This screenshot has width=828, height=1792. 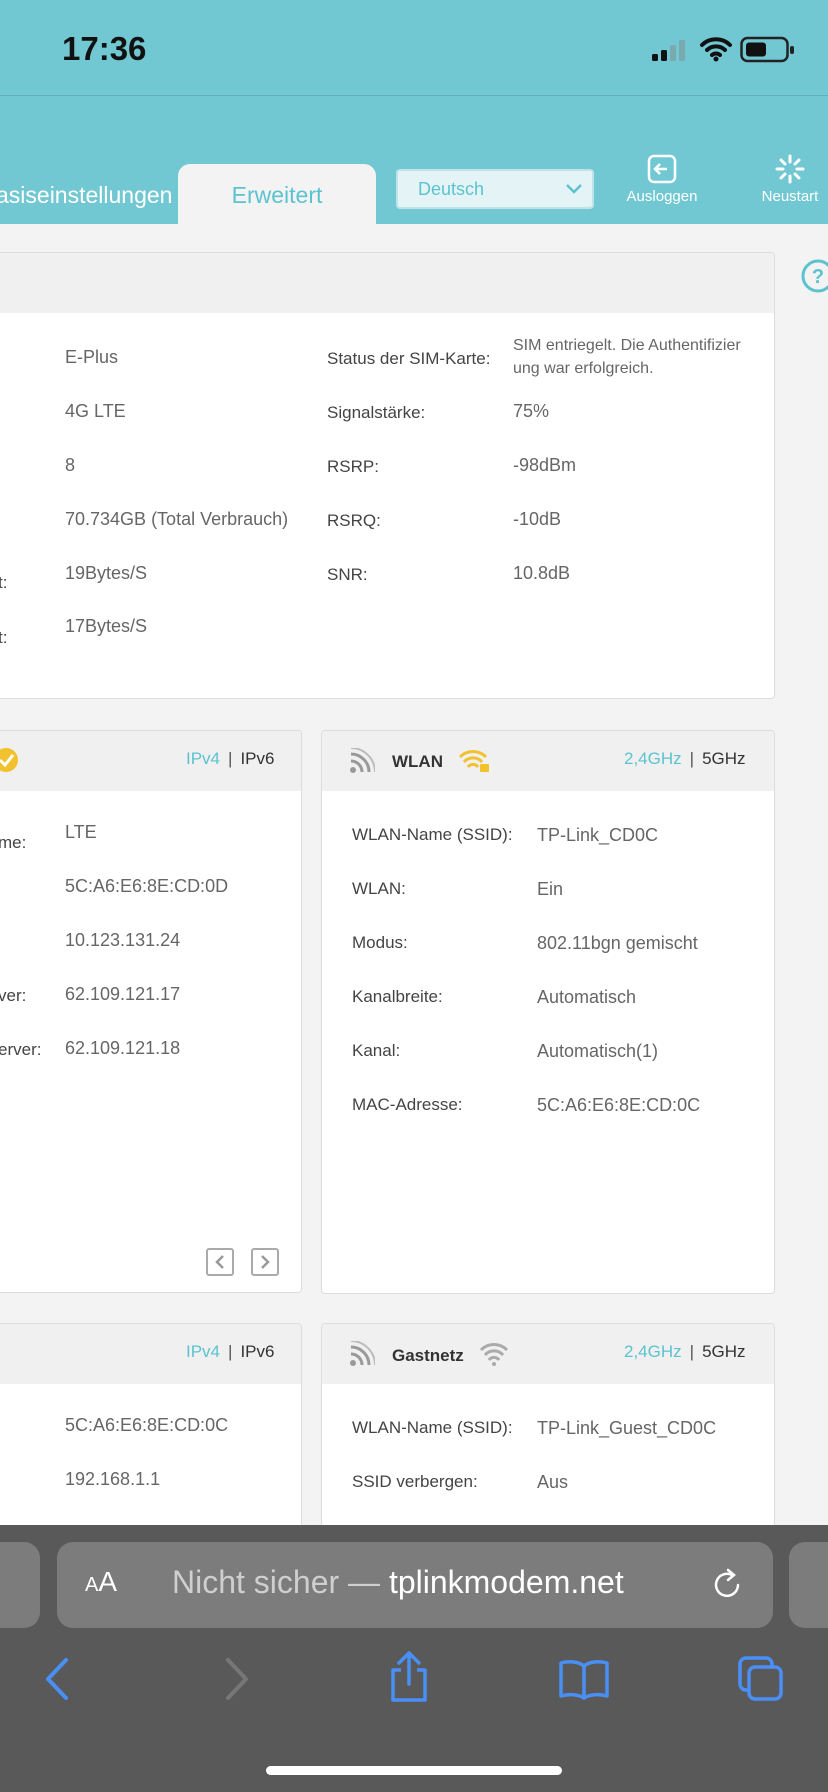 I want to click on mobile-value-3: 8, so click(x=70, y=465).